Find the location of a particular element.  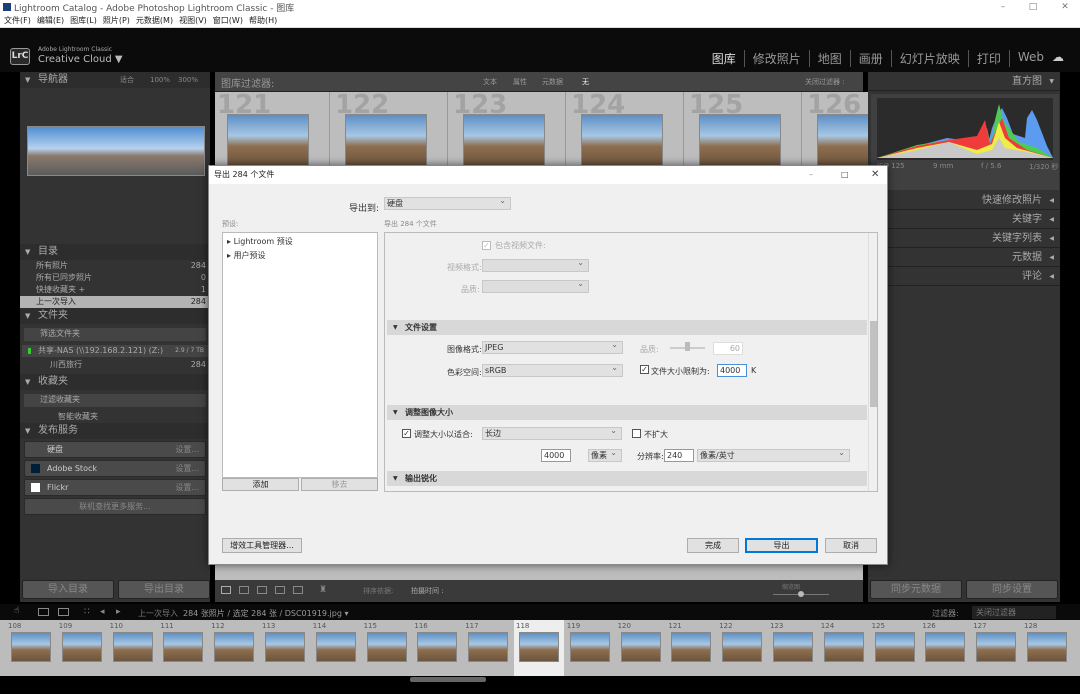

grid-cell: 125 is located at coordinates (744, 130).